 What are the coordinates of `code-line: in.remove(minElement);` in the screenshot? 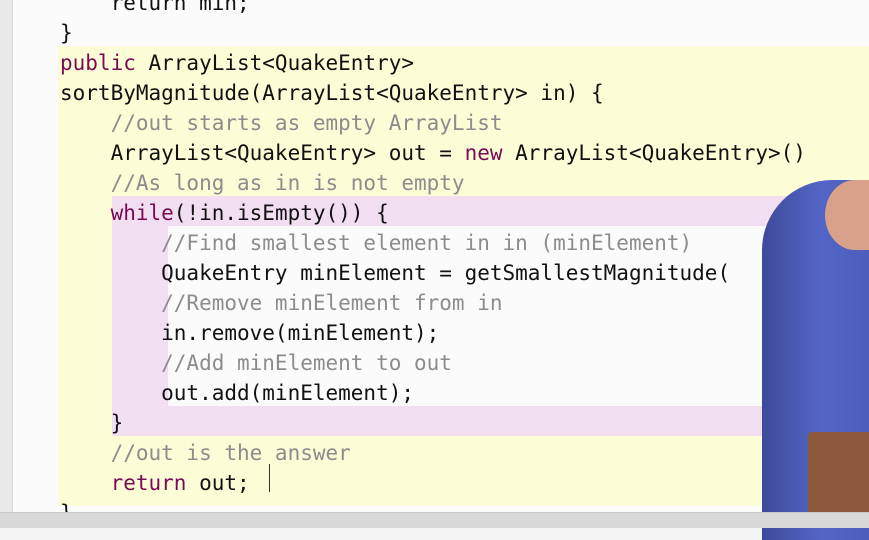 It's located at (249, 333).